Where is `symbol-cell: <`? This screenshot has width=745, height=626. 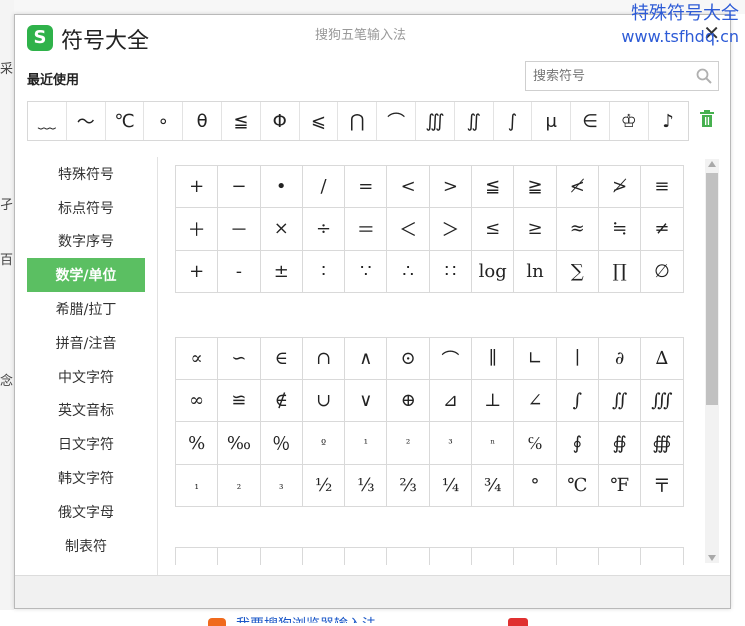
symbol-cell: < is located at coordinates (408, 187).